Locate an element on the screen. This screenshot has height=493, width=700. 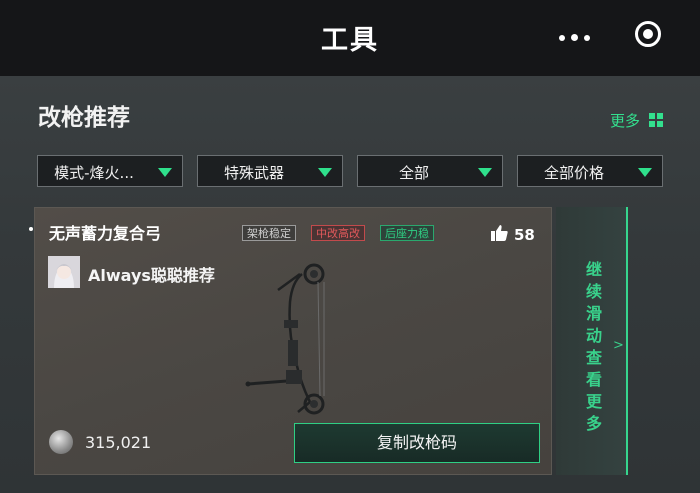
section-title: 改枪推荐 is located at coordinates (84, 118).